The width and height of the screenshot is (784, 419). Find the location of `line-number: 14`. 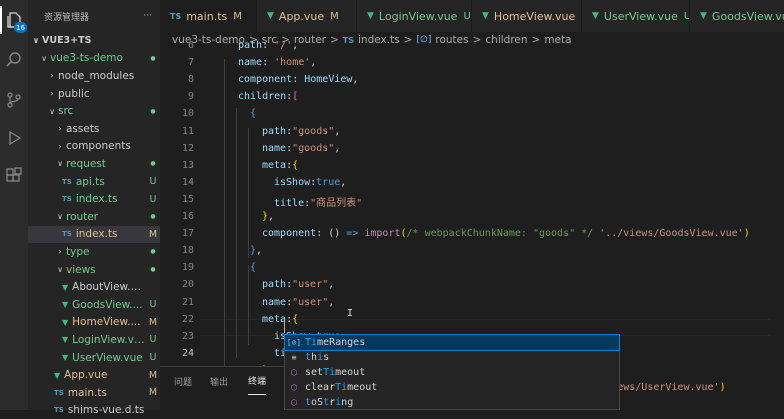

line-number: 14 is located at coordinates (187, 182).